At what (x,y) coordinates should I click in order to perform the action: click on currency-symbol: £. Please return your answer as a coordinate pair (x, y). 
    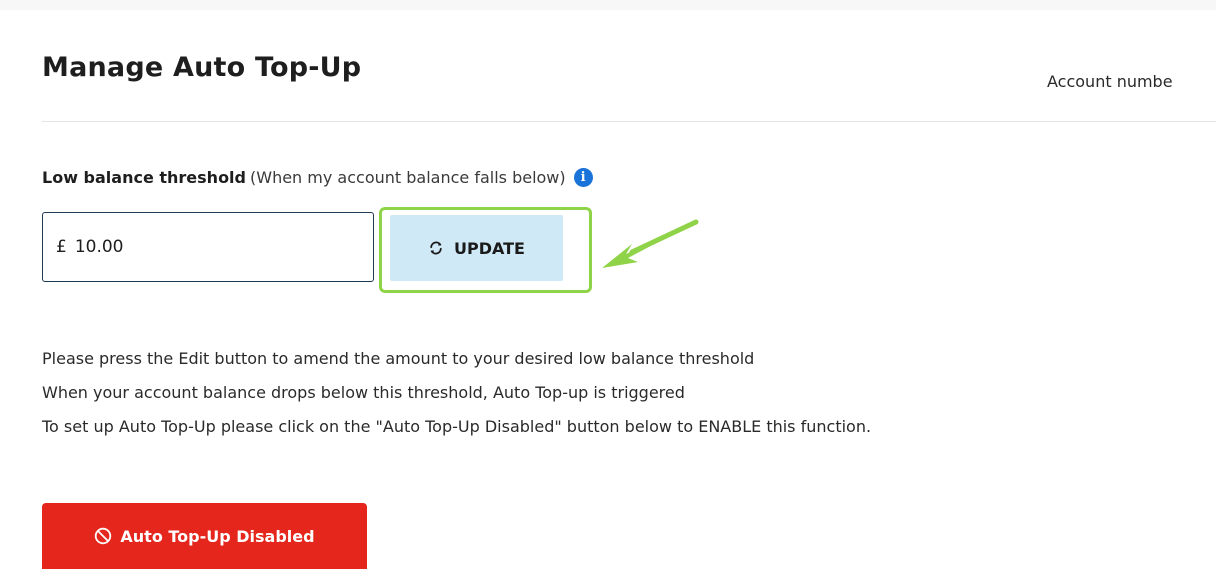
    Looking at the image, I should click on (61, 247).